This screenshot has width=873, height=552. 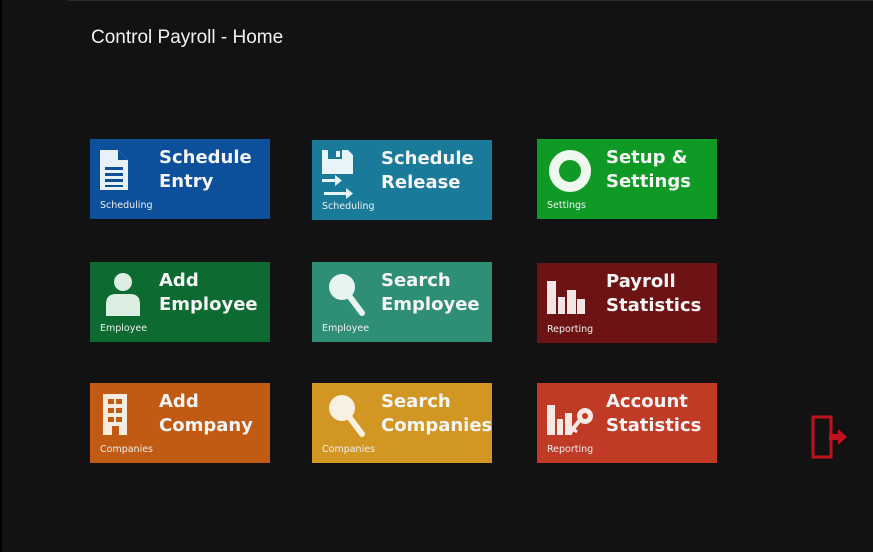 I want to click on search-employee-tile: Search Employee Employee, so click(x=402, y=302).